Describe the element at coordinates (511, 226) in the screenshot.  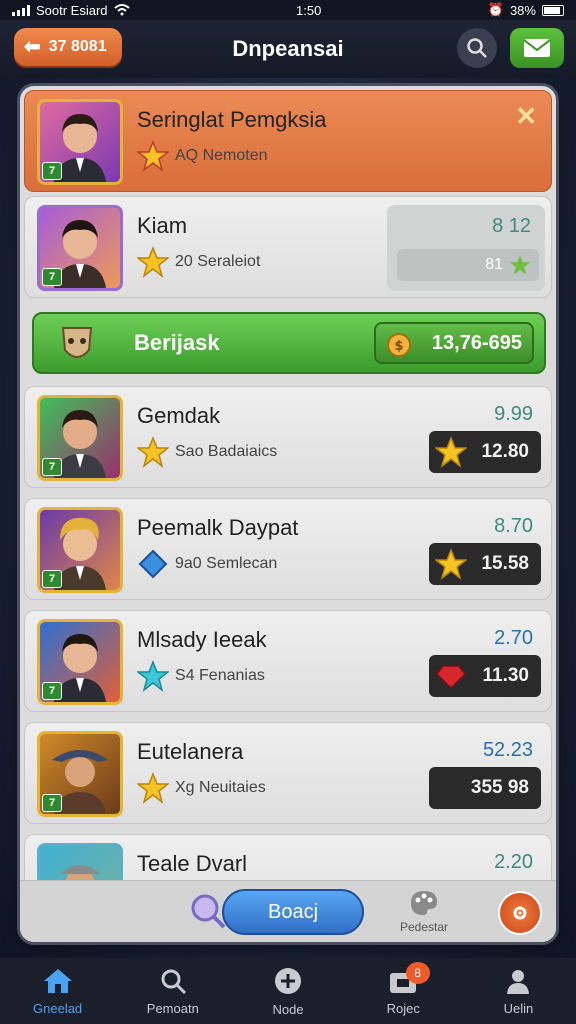
I see `score-top: 8 12` at that location.